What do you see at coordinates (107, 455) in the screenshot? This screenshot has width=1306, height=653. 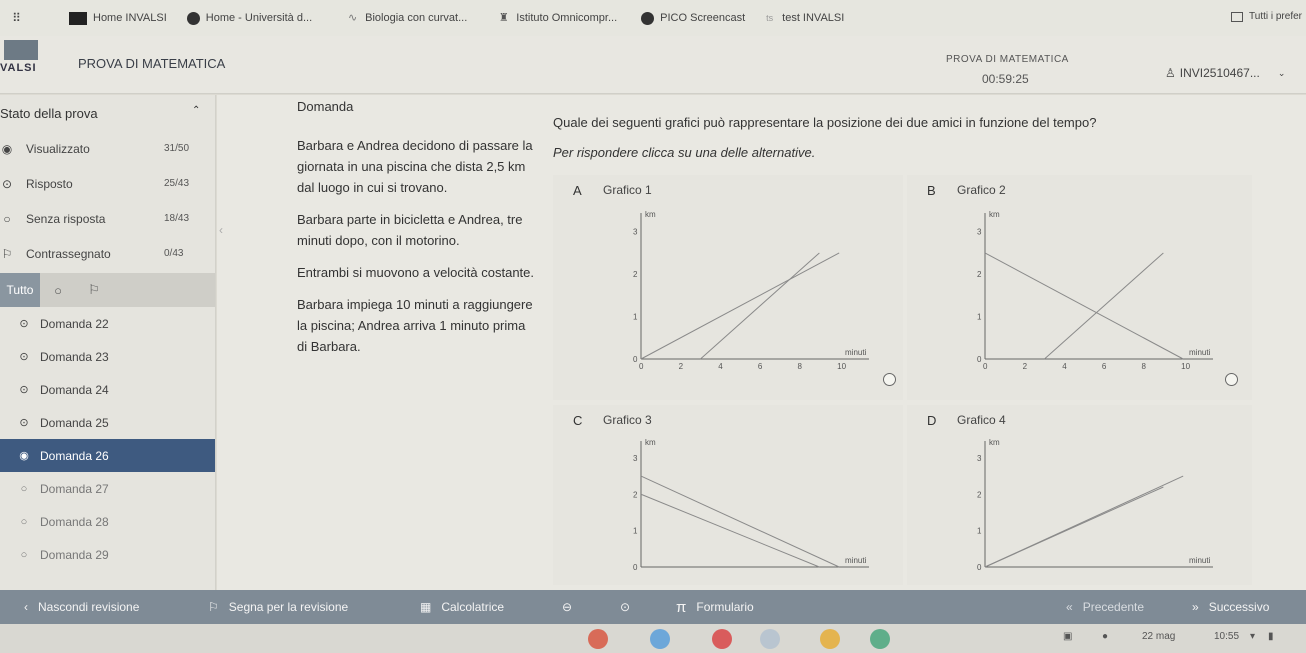 I see `question-item-26: ◉ Domanda 26` at bounding box center [107, 455].